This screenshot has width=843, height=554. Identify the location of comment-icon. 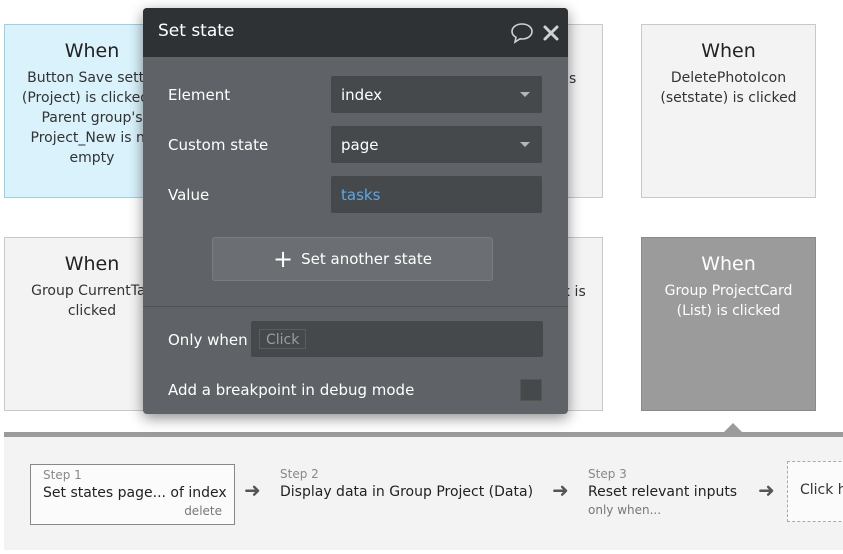
(522, 35).